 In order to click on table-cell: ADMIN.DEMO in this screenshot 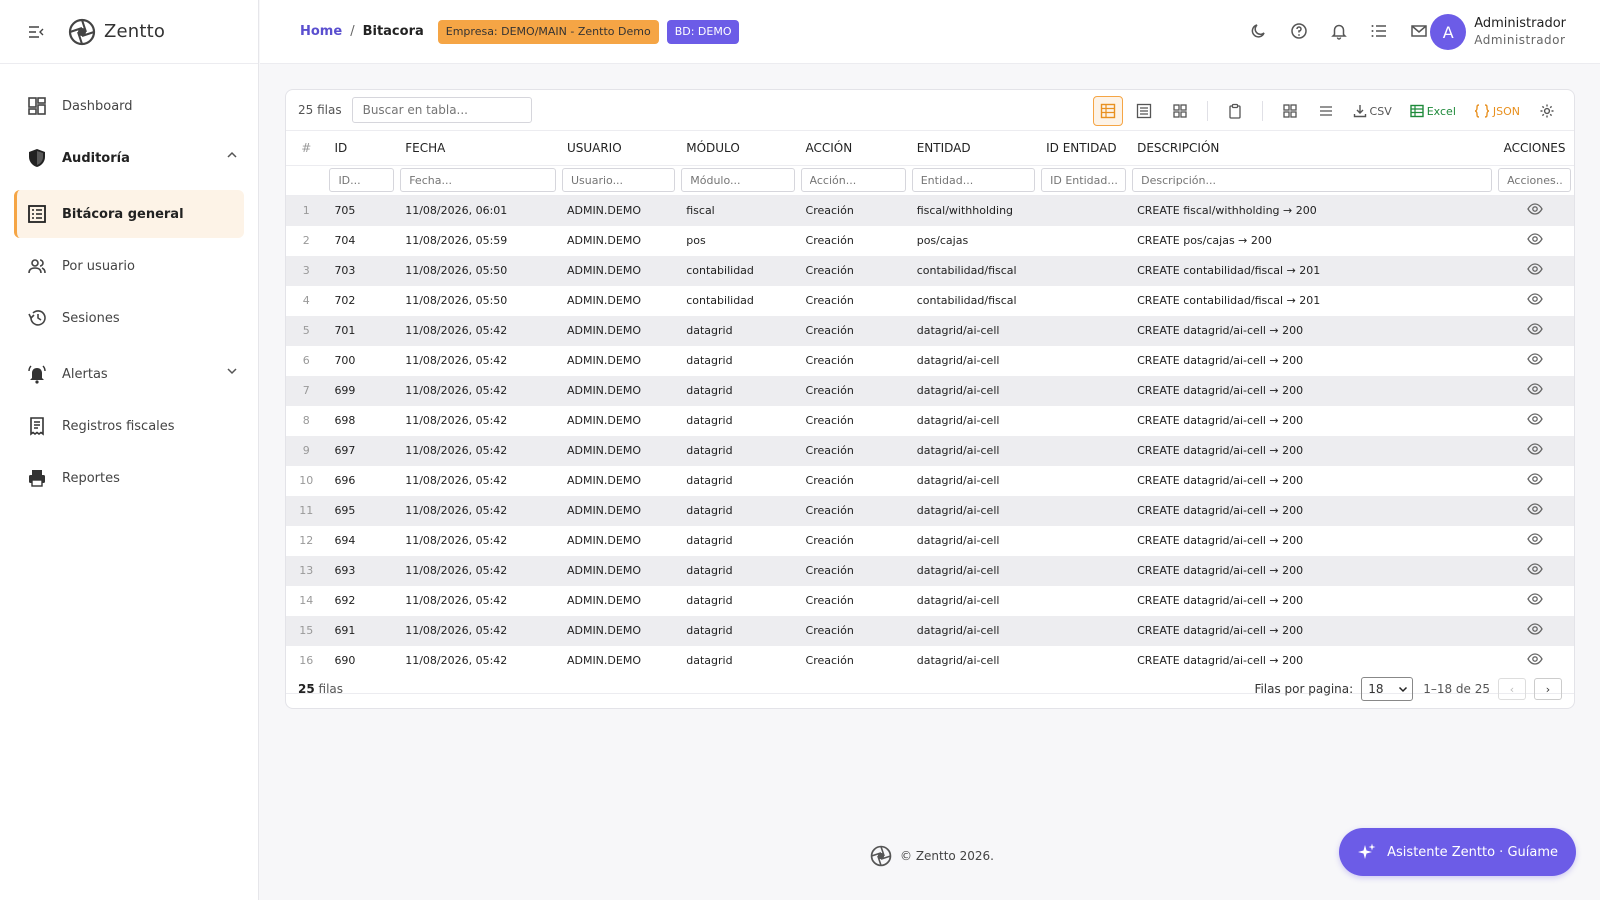, I will do `click(618, 570)`.